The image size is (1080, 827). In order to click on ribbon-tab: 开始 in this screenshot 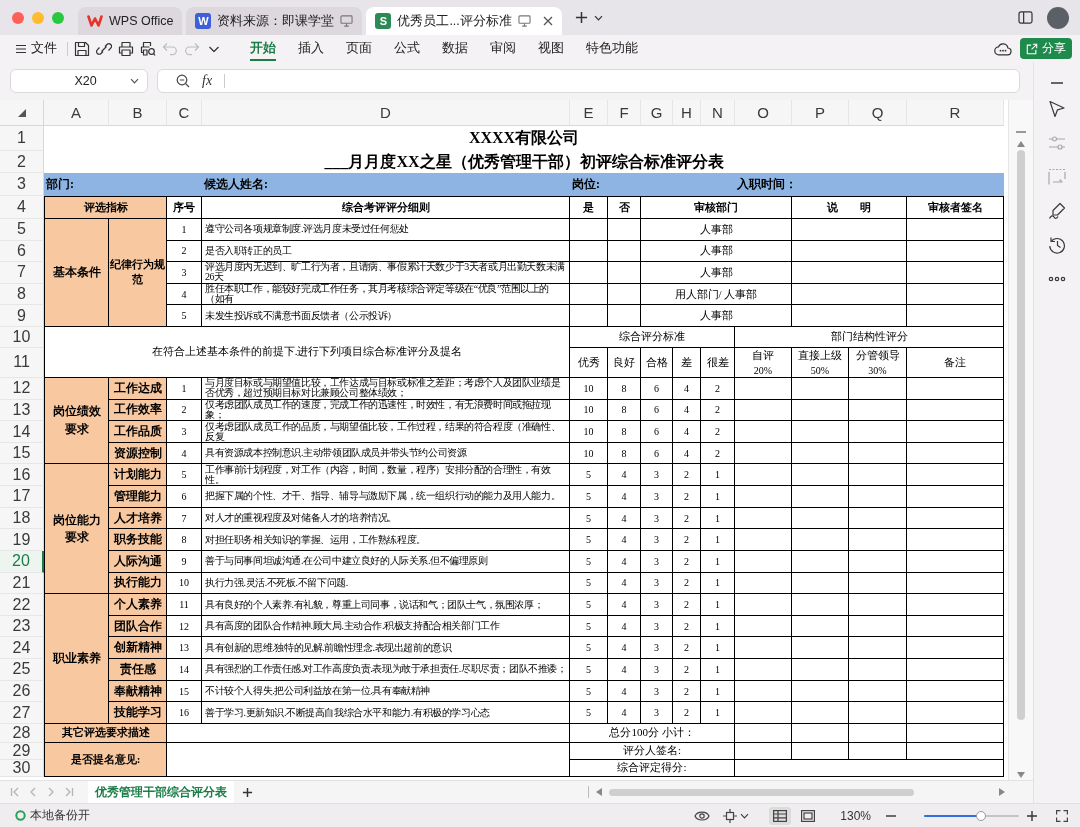, I will do `click(263, 48)`.